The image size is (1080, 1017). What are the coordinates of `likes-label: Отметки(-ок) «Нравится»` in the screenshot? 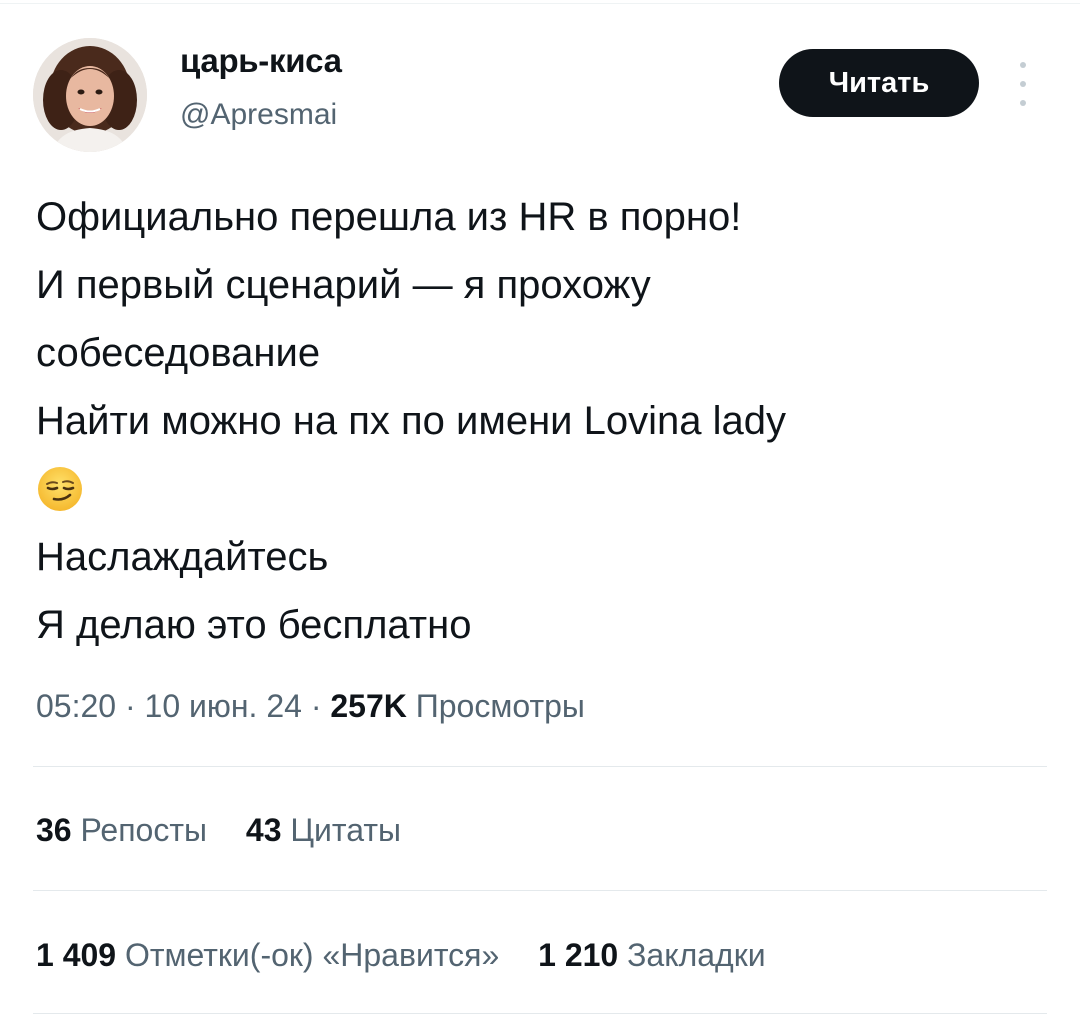 It's located at (312, 955).